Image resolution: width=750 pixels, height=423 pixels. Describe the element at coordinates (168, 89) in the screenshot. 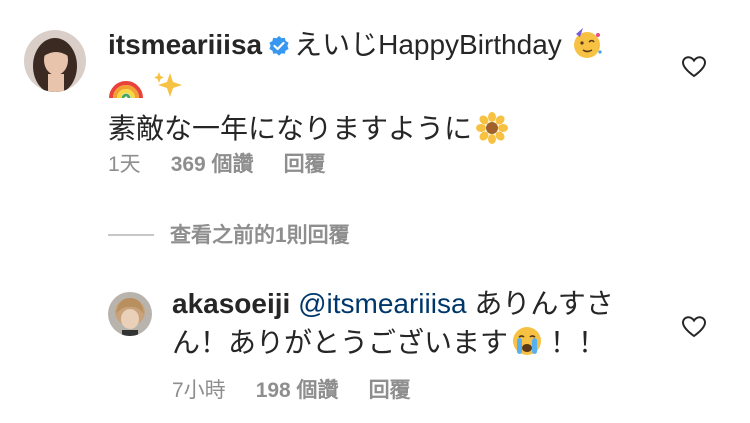

I see `sparkles-emoji` at that location.